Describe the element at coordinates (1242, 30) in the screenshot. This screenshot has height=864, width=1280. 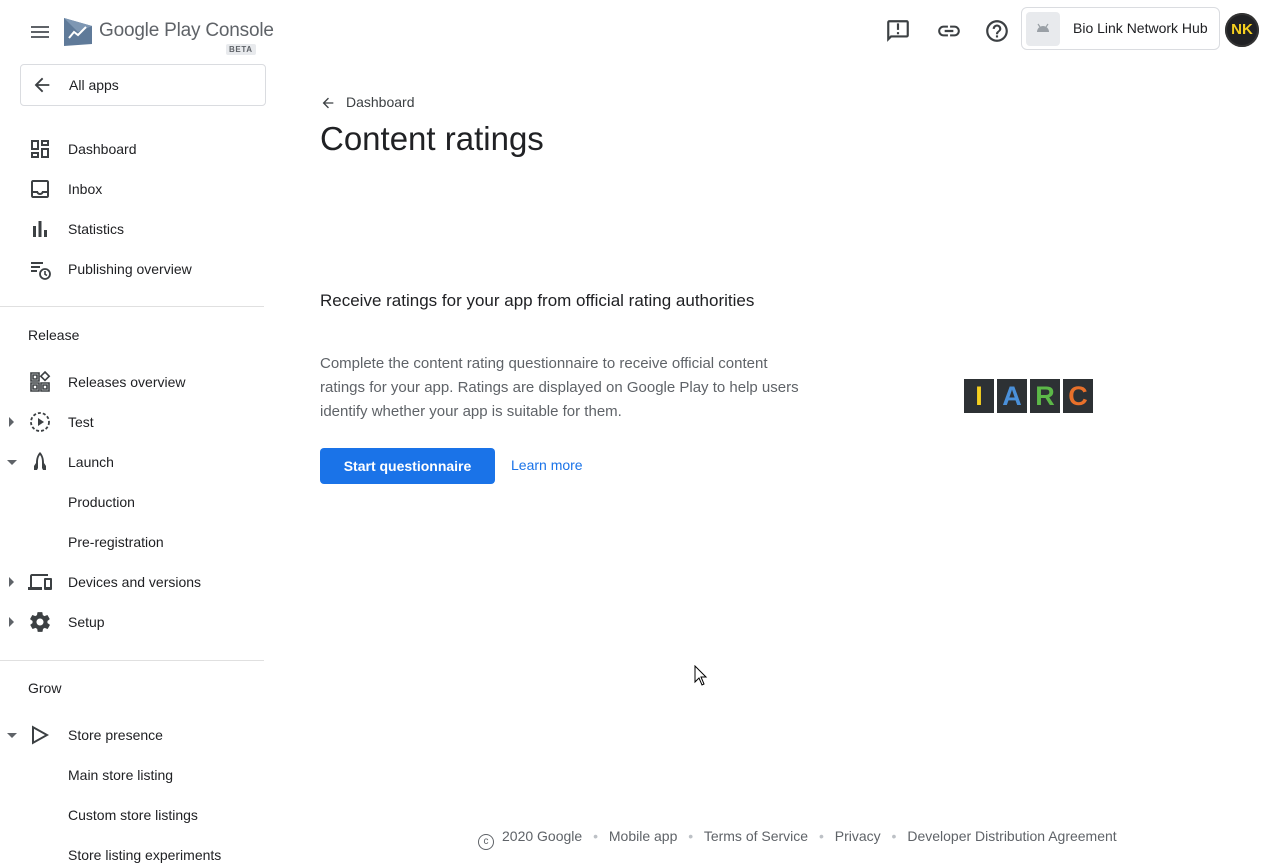
I see `avatar: NK` at that location.